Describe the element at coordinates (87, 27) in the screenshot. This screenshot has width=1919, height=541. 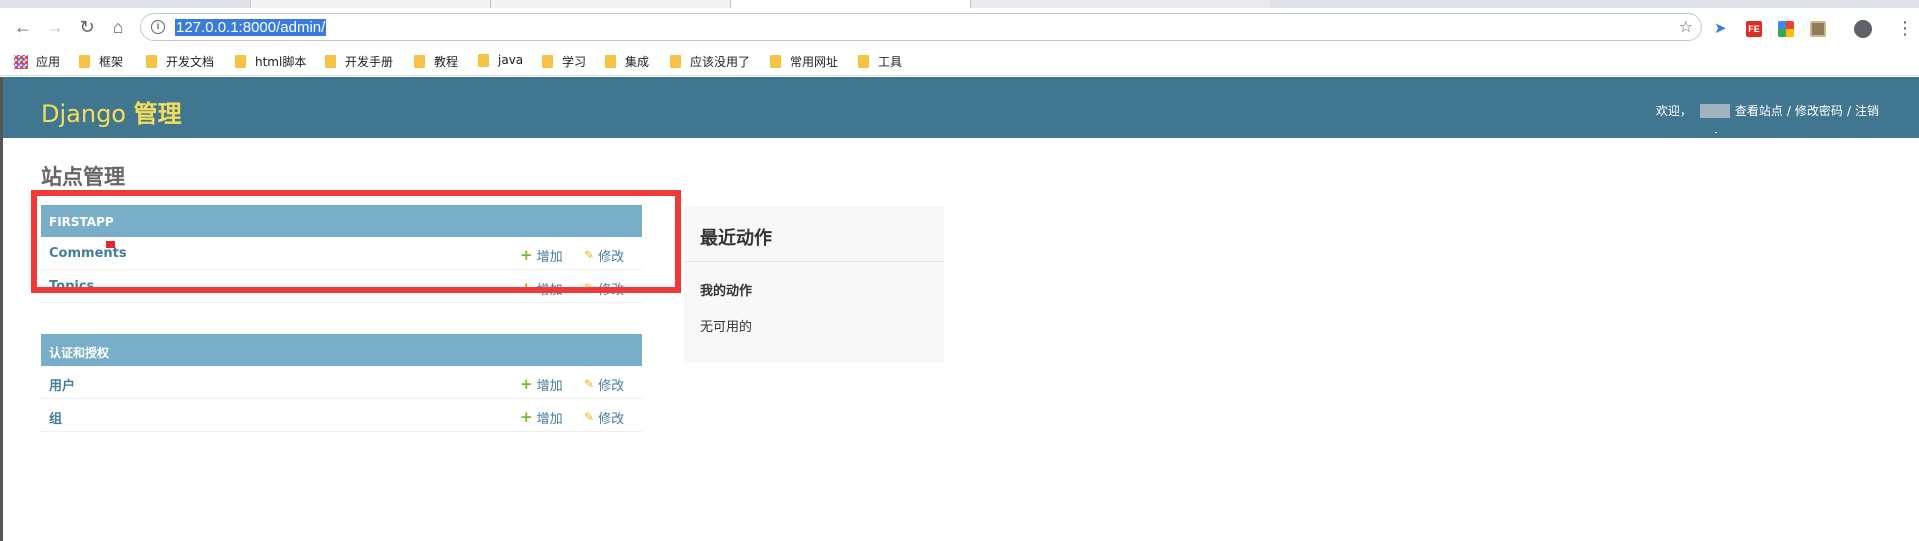
I see `reload-icon: ↻` at that location.